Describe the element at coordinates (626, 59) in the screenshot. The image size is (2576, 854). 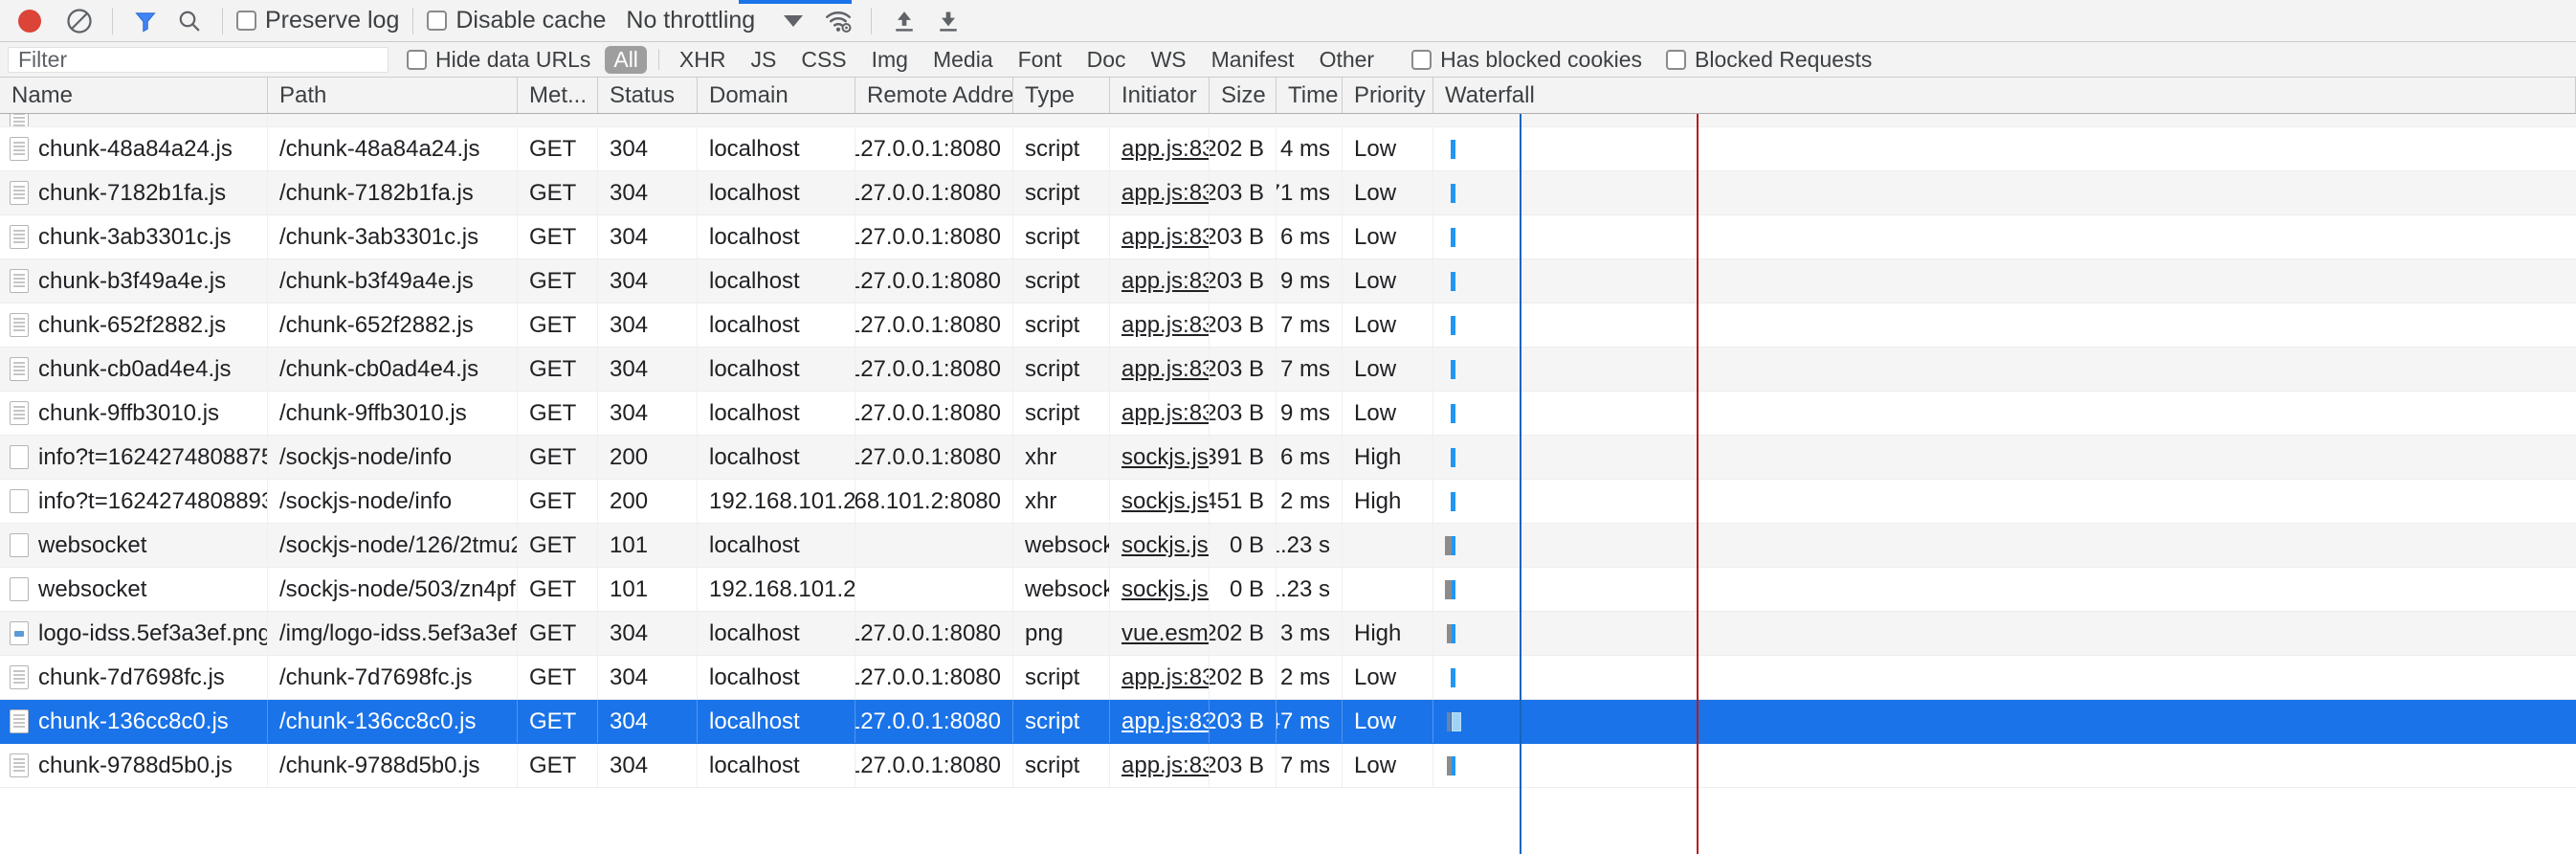
I see `filter-chip-all: All` at that location.